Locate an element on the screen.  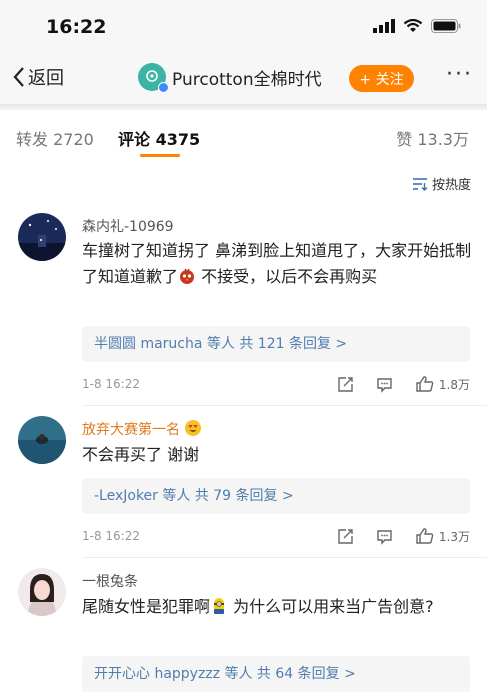
sort-by-heat-button: 按热度 is located at coordinates (441, 183).